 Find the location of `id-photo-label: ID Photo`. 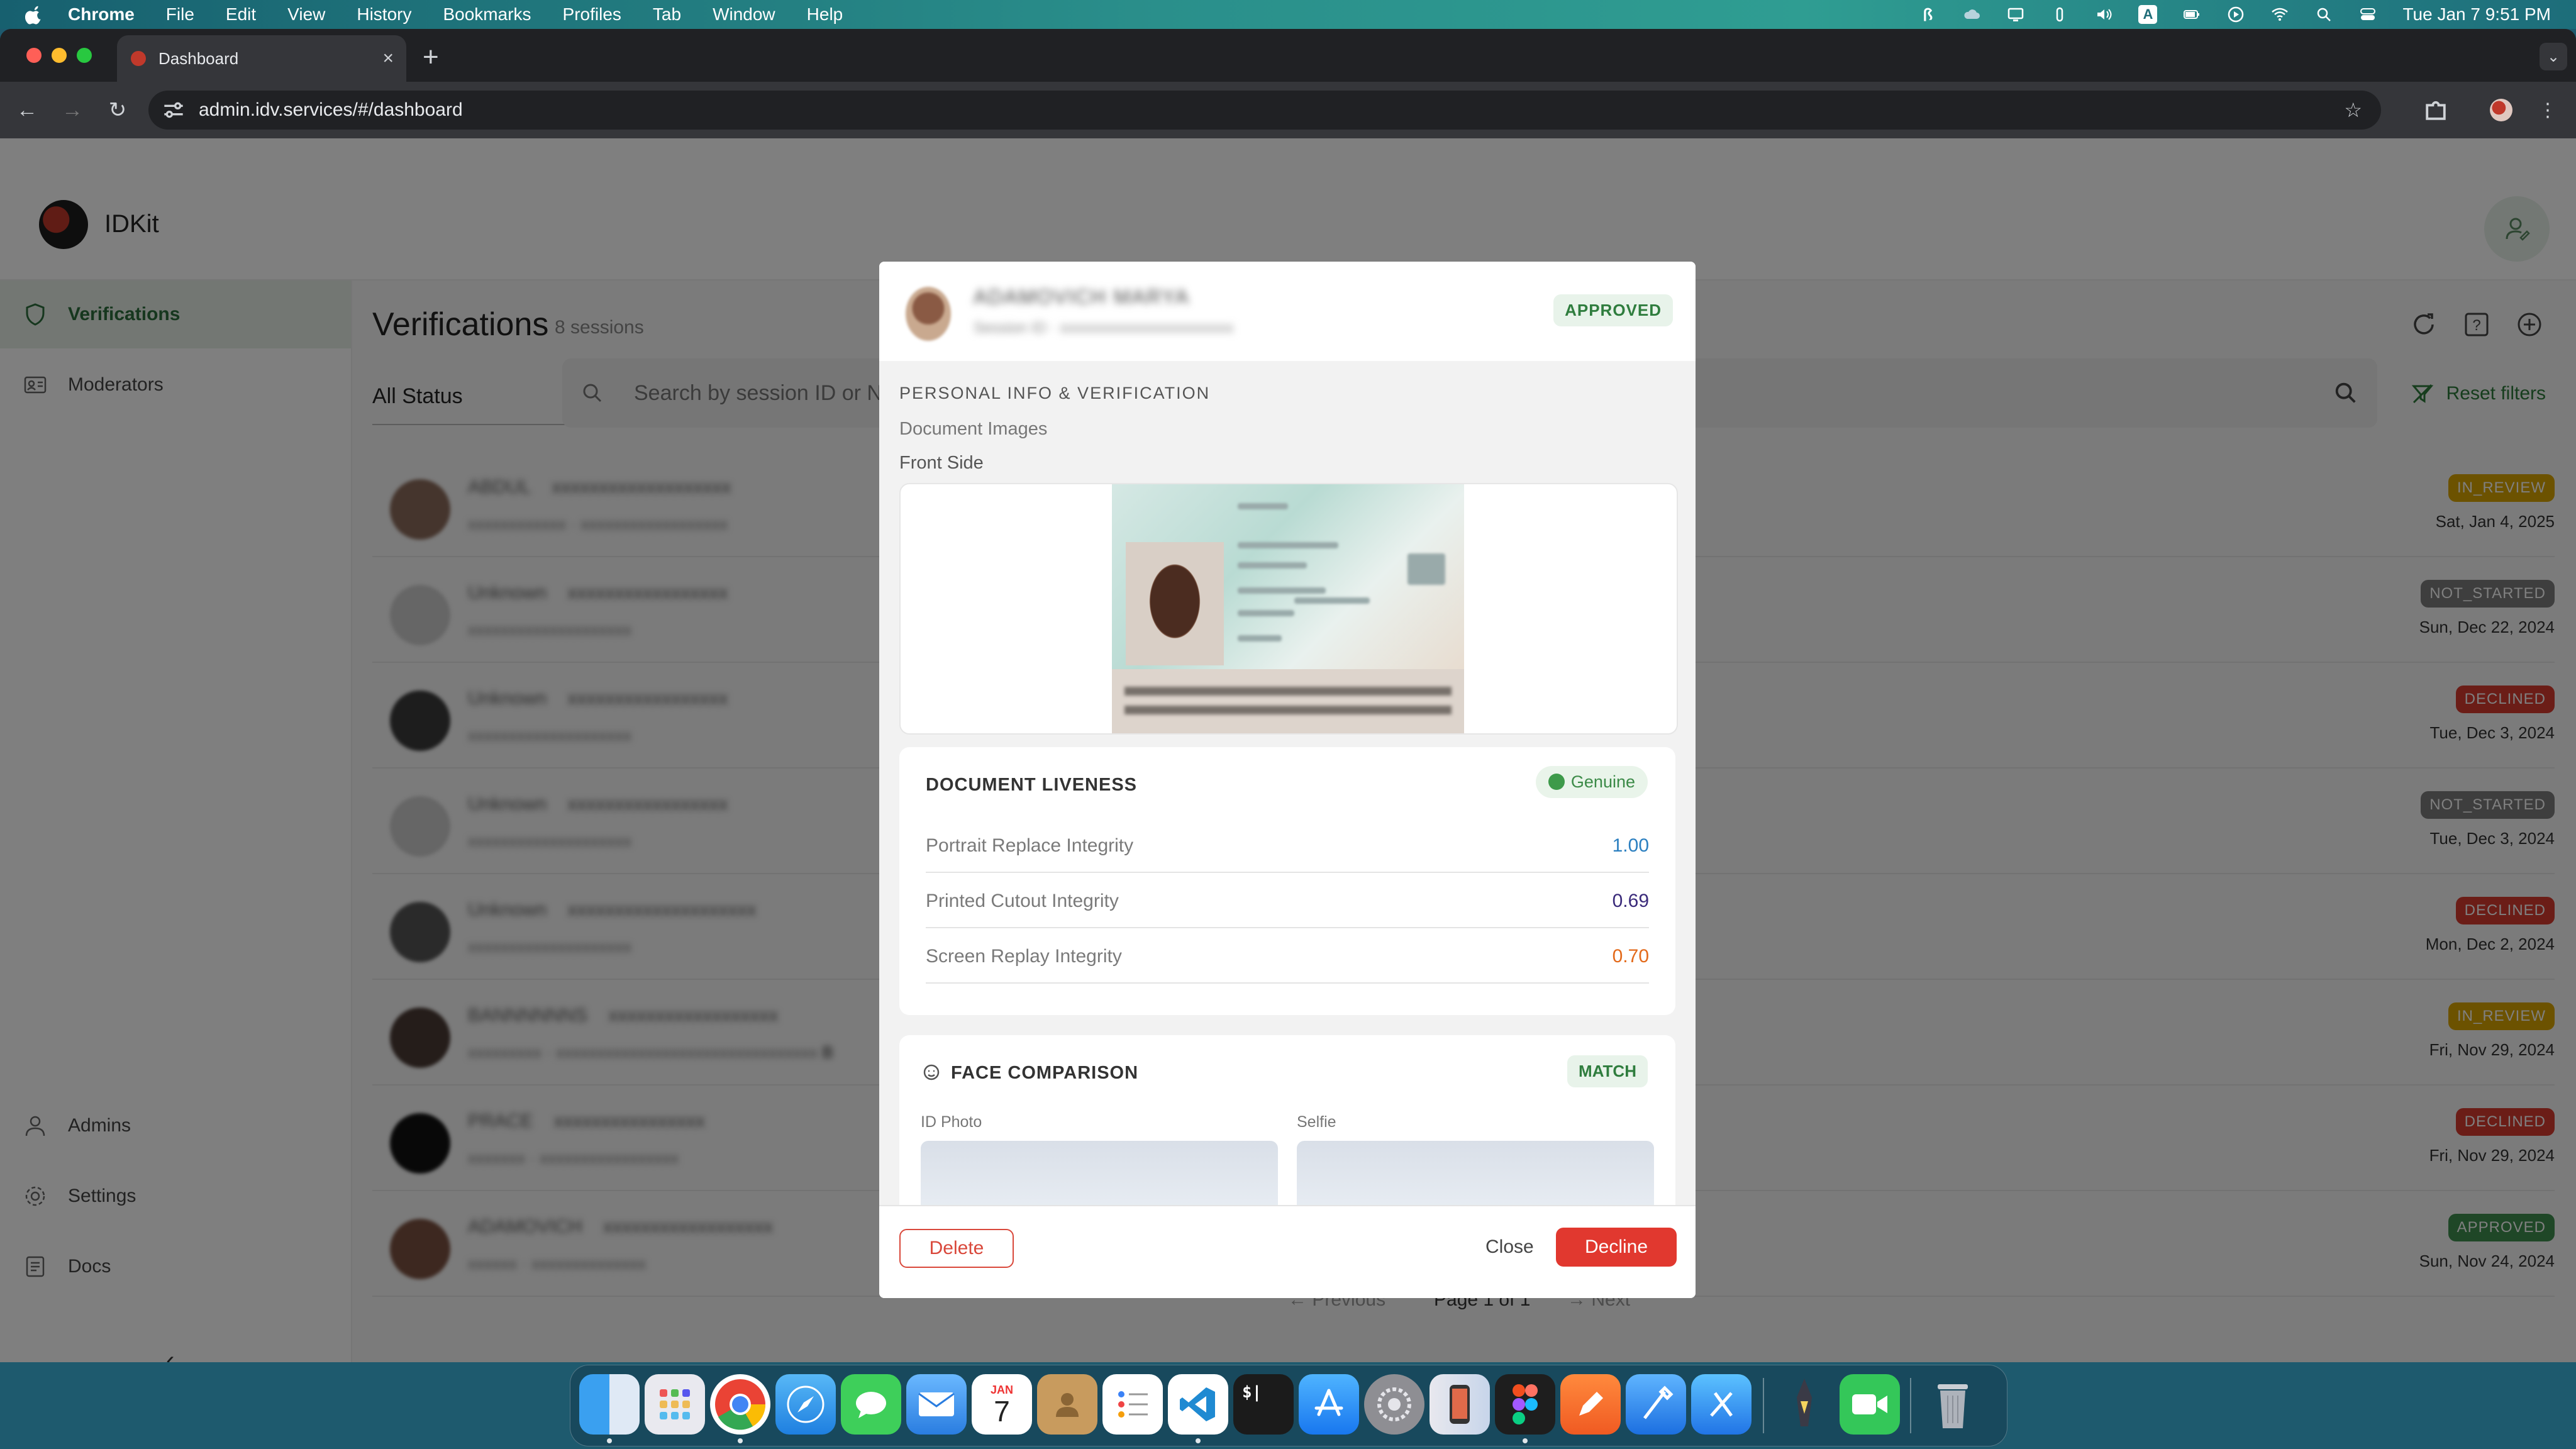

id-photo-label: ID Photo is located at coordinates (951, 1122).